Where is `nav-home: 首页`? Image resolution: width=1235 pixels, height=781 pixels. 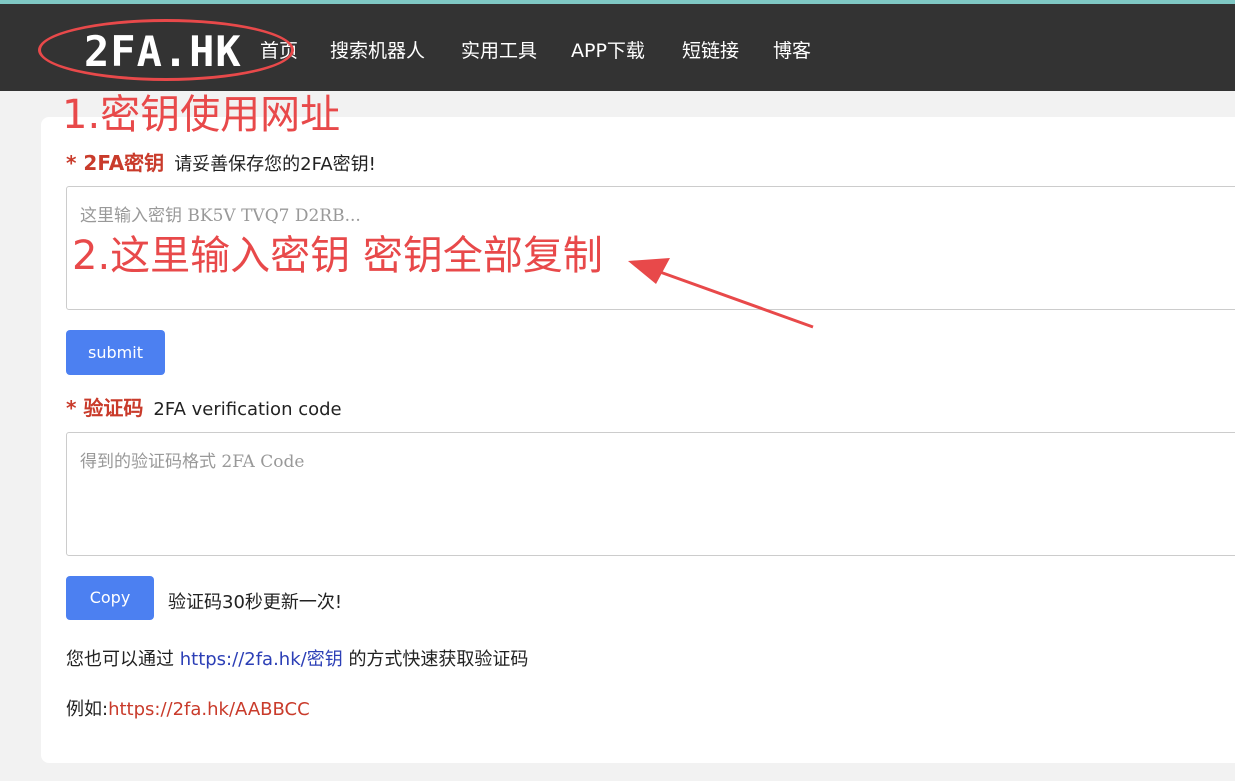
nav-home: 首页 is located at coordinates (279, 51).